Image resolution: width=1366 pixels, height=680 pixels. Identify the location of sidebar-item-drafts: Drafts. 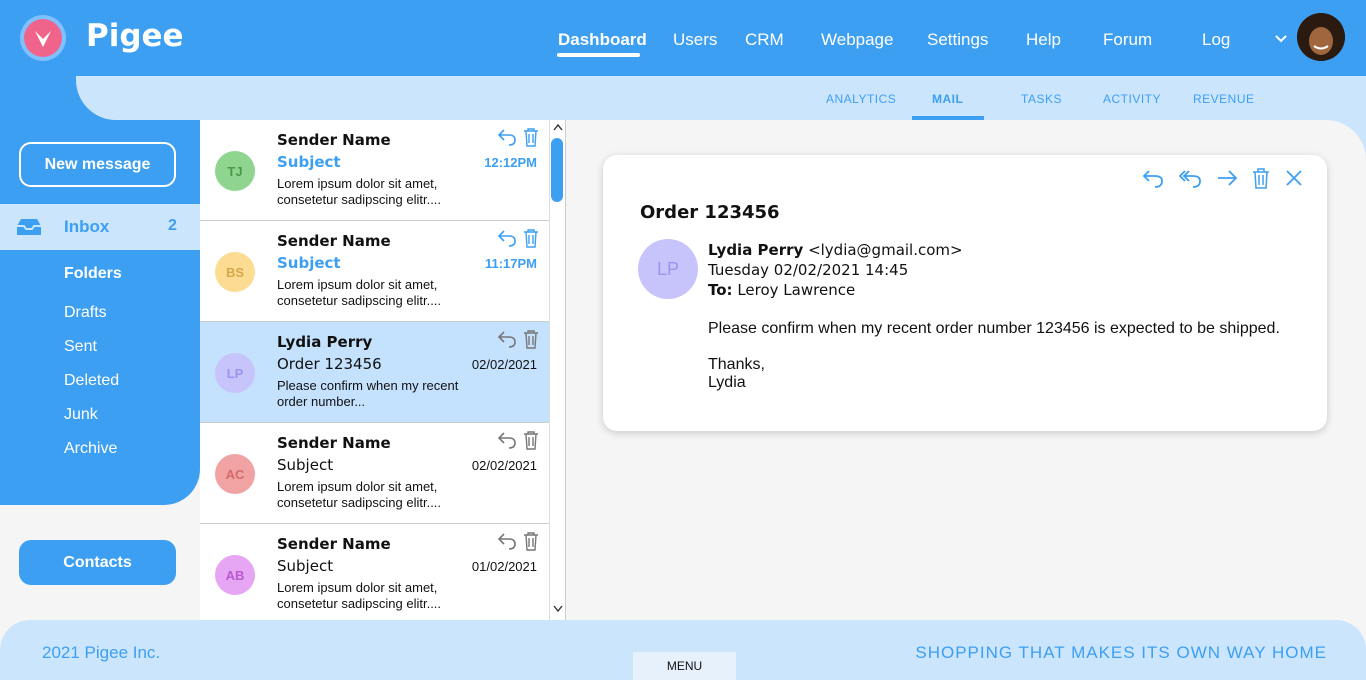
(85, 313).